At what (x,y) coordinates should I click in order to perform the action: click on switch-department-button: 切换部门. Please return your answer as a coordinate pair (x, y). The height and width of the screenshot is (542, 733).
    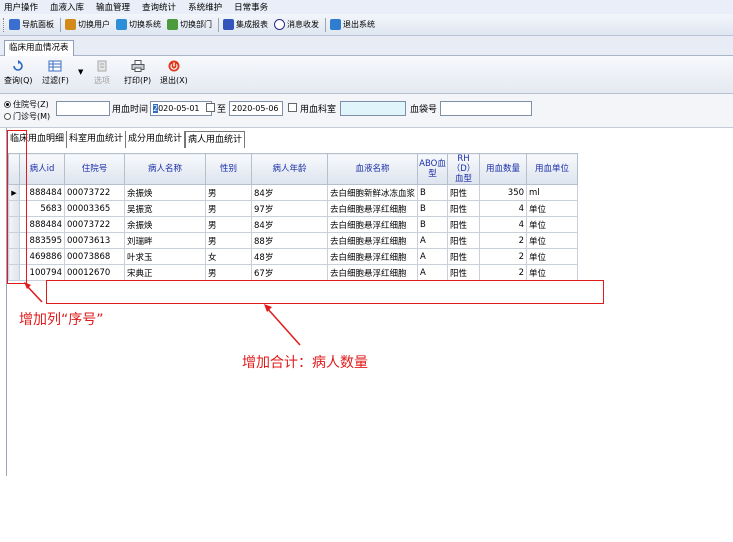
    Looking at the image, I should click on (189, 24).